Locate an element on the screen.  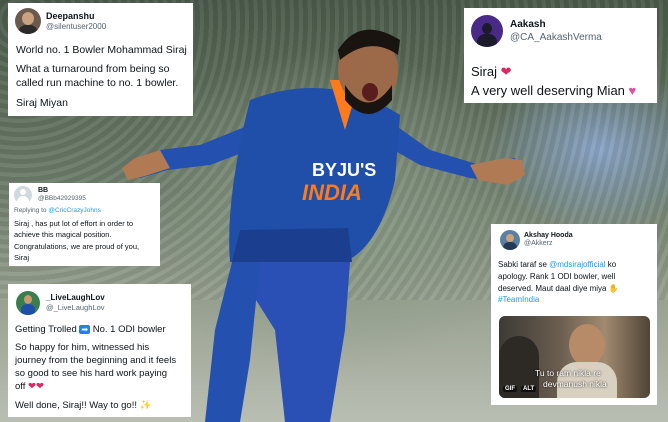
tweet-text-line: so good to see his hard work paying is located at coordinates (91, 373).